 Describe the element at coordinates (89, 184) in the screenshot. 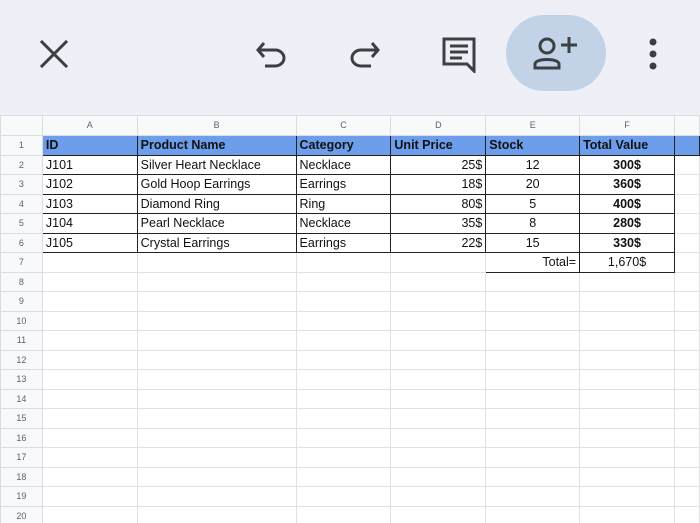

I see `cell: J102` at that location.